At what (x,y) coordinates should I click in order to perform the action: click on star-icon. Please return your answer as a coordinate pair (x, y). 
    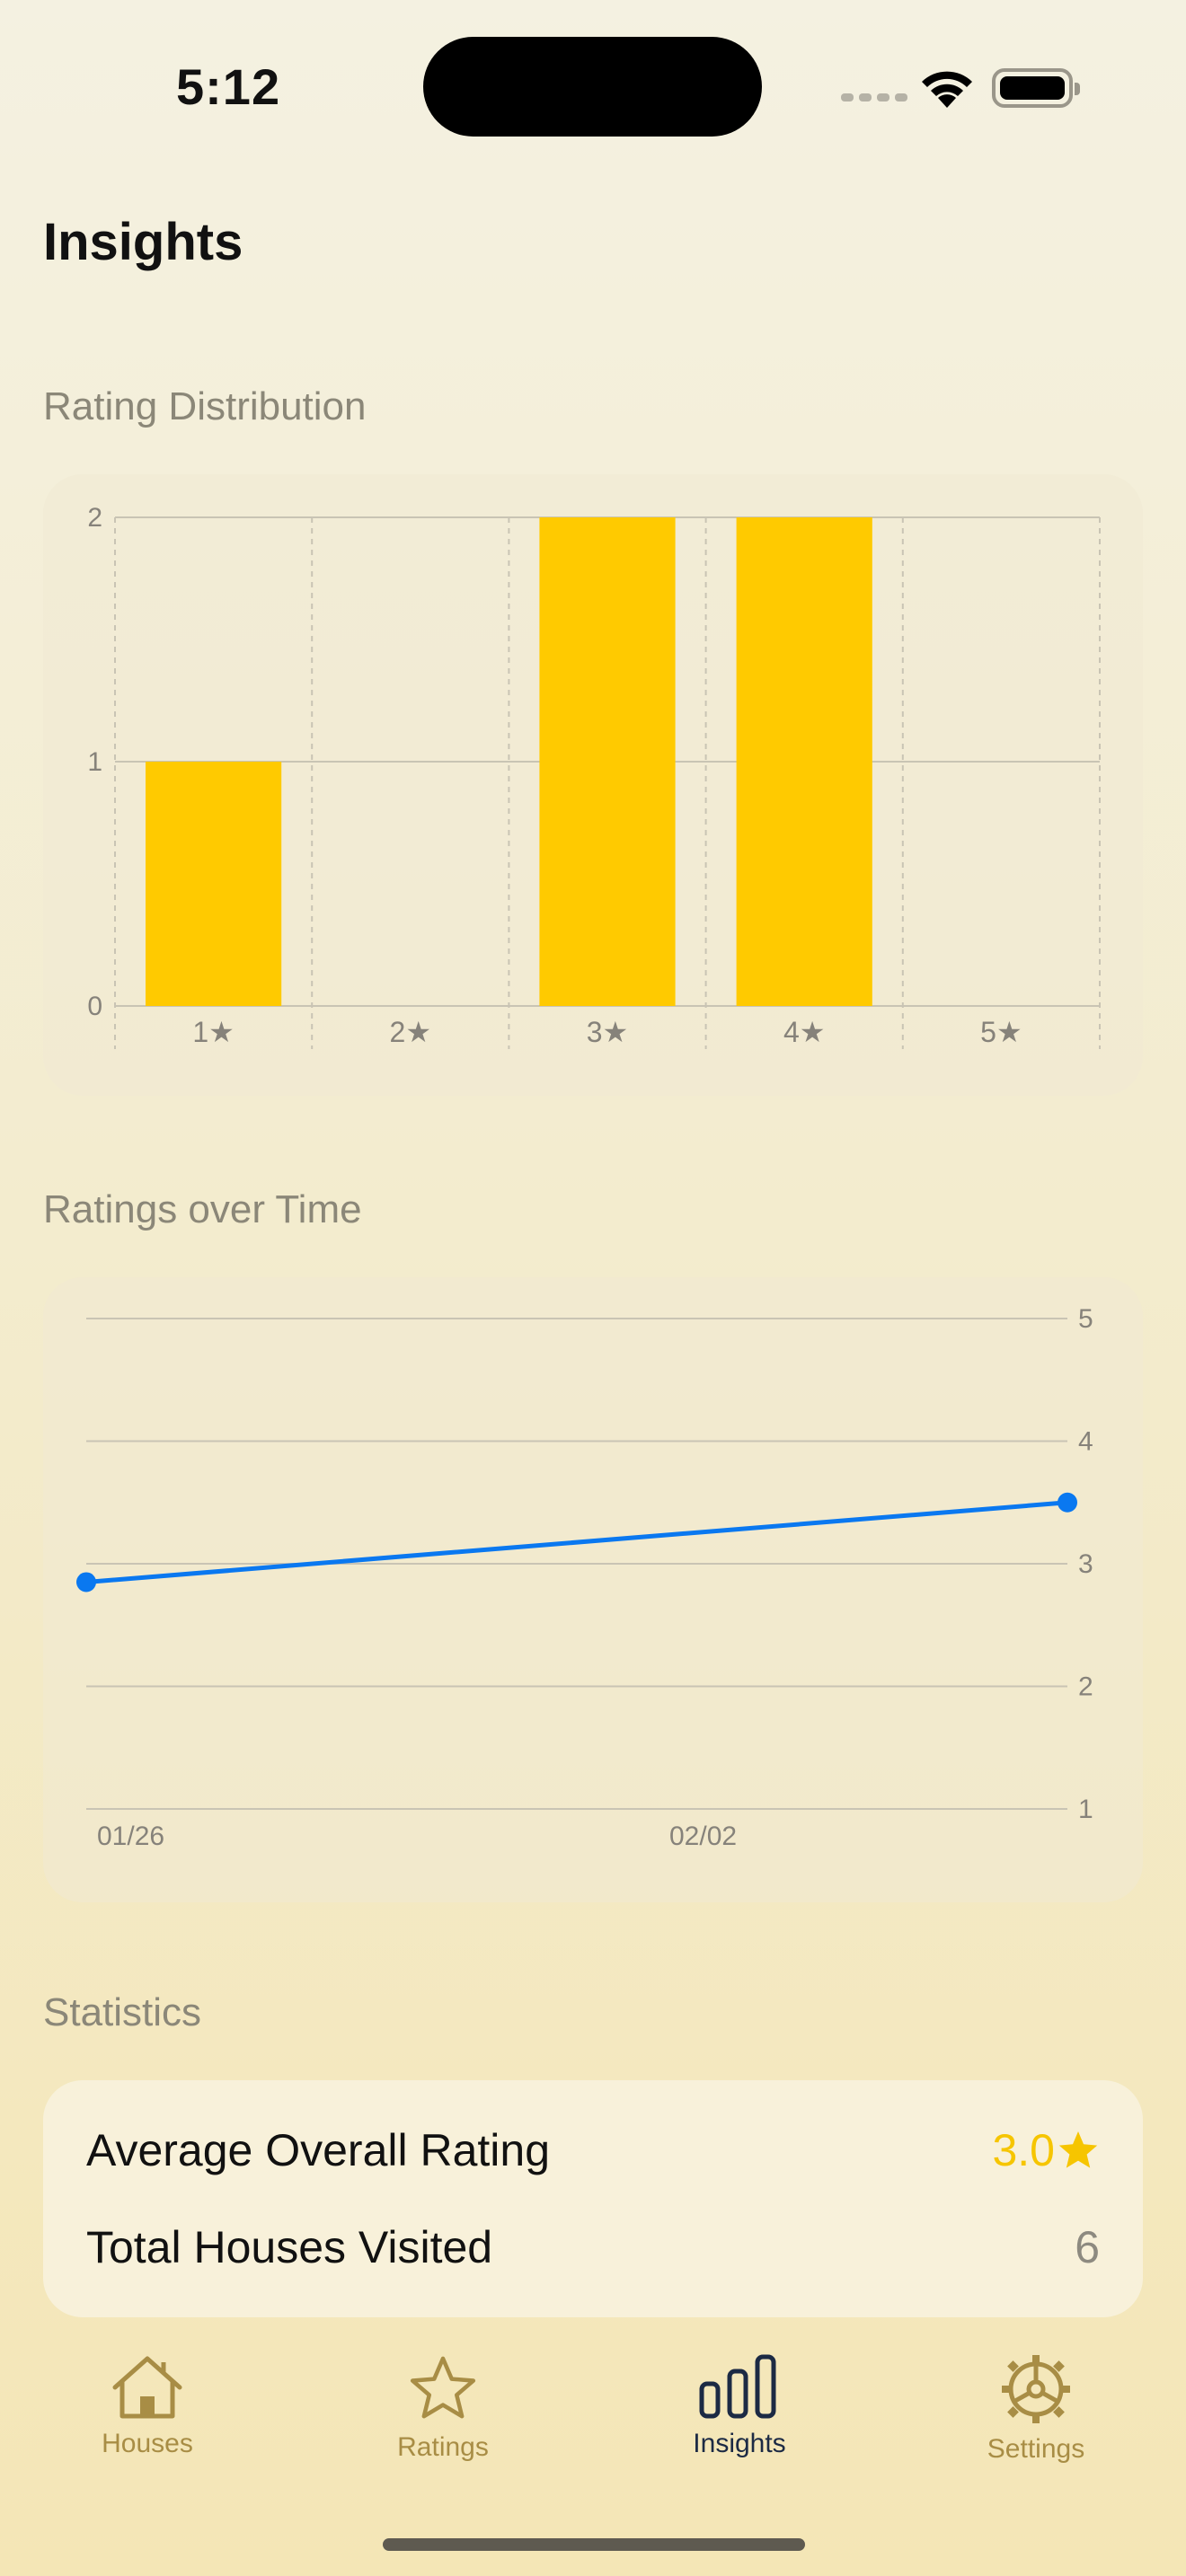
    Looking at the image, I should click on (443, 2387).